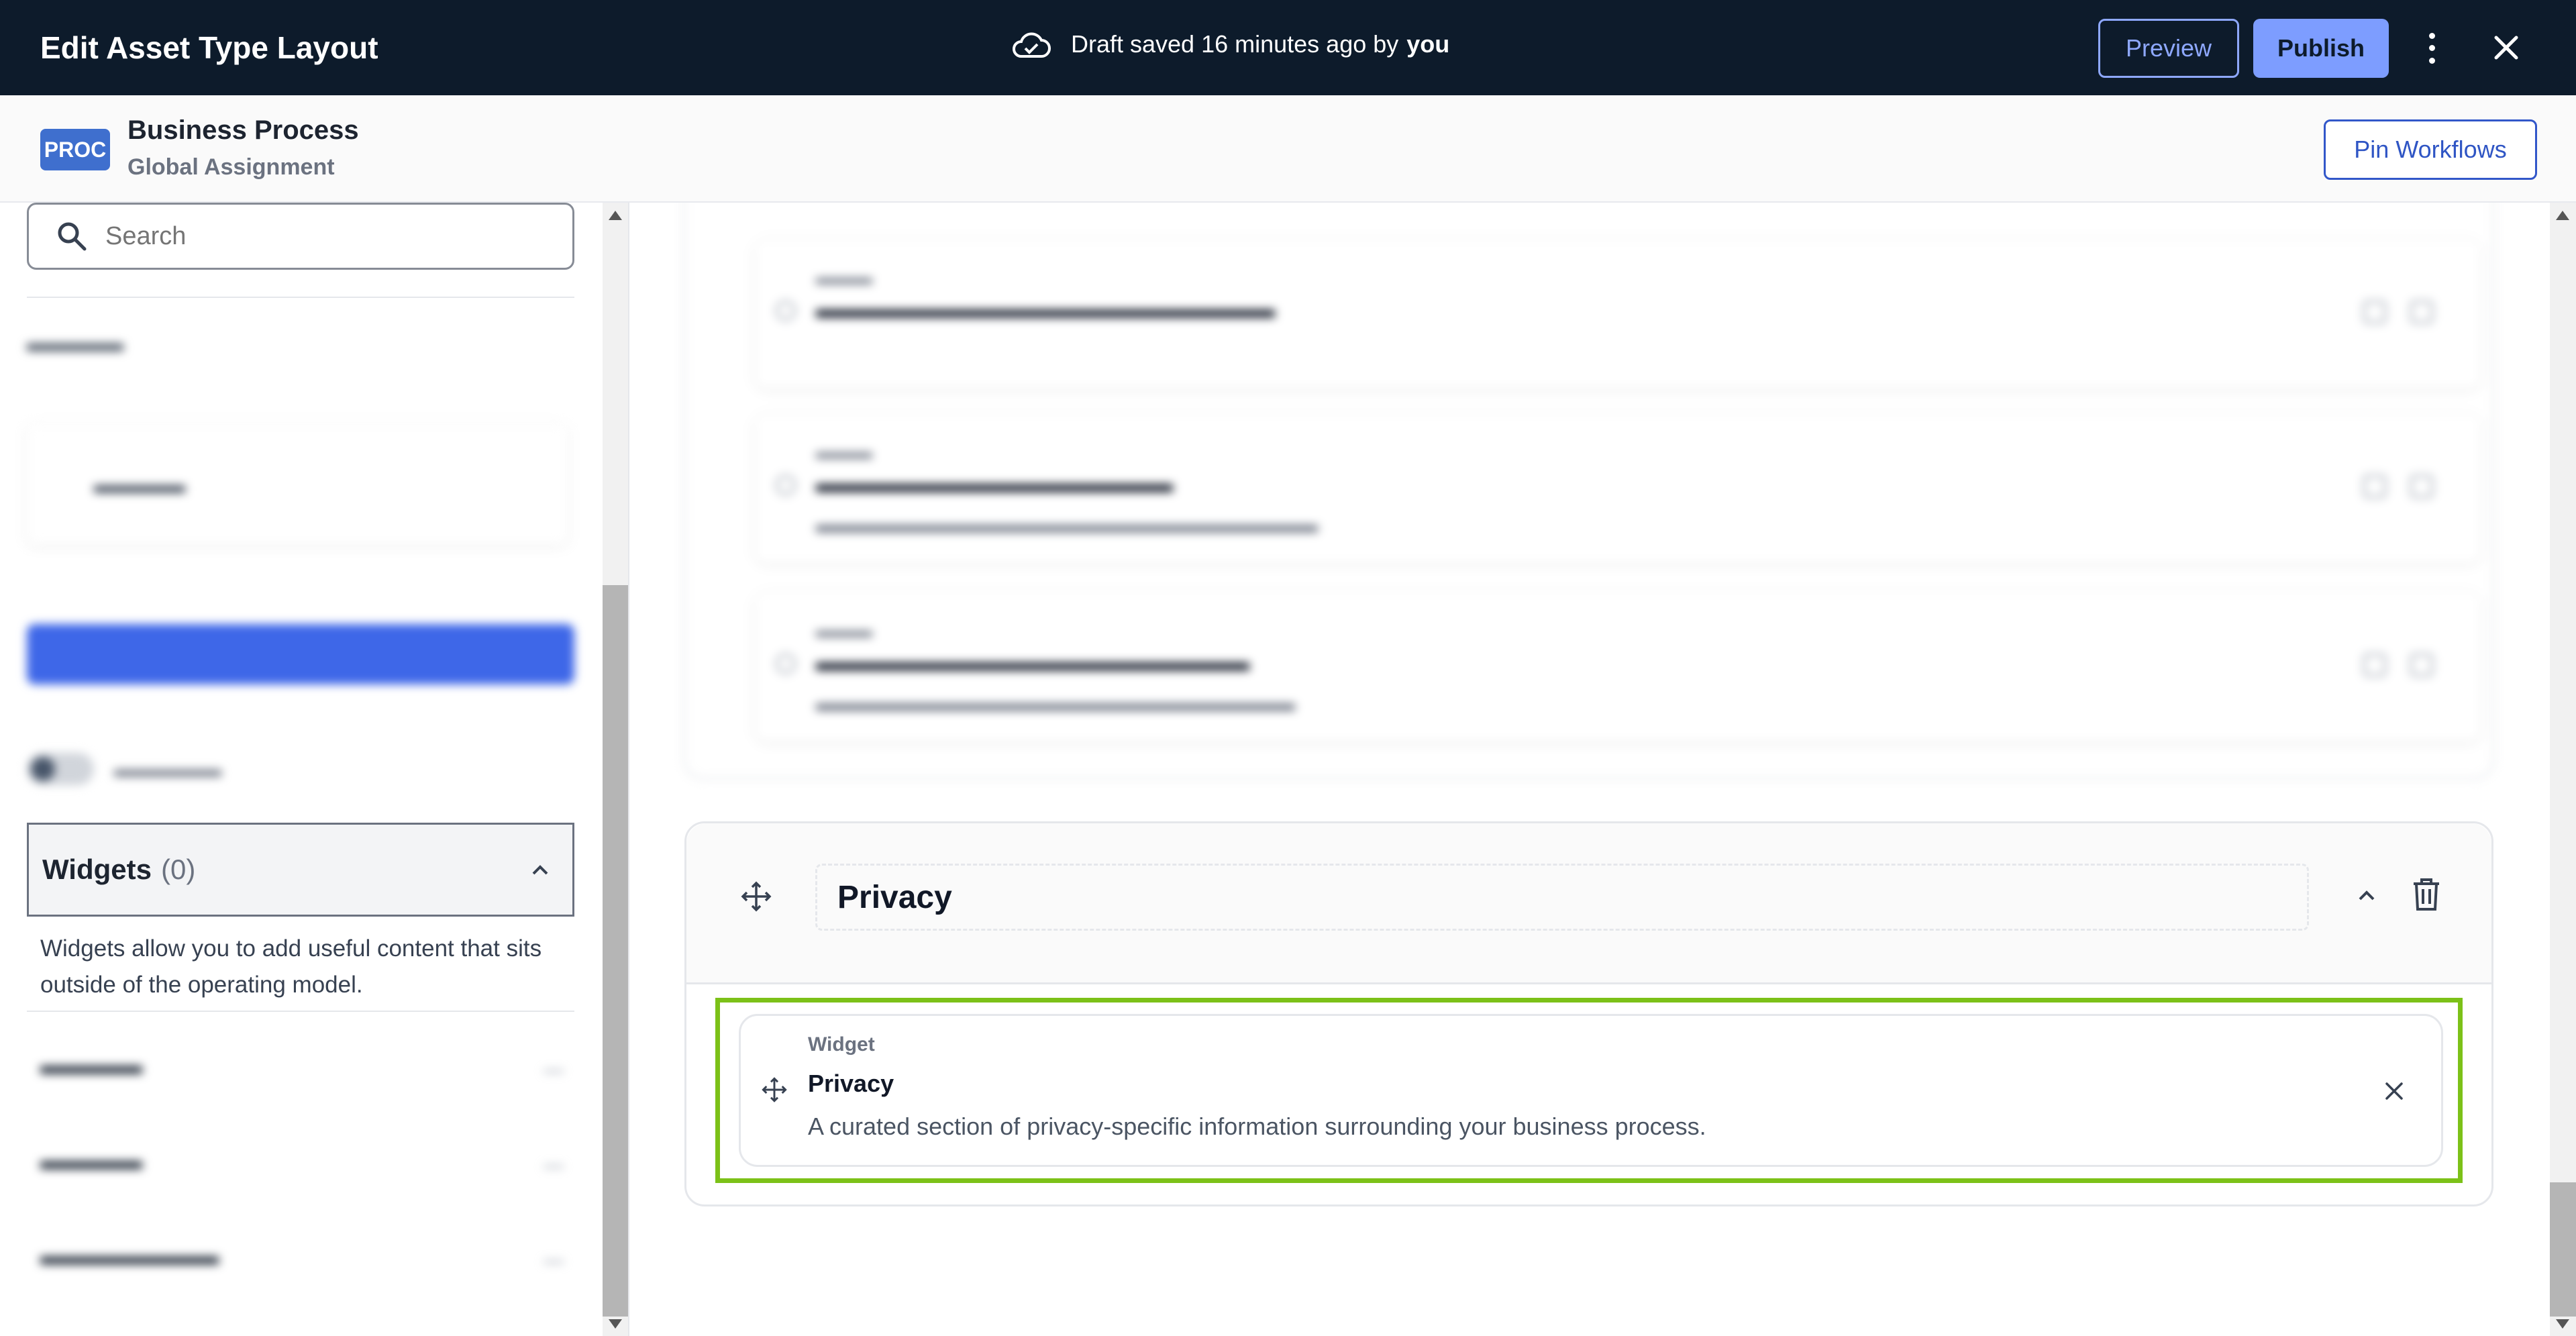 This screenshot has height=1336, width=2576. I want to click on trash-icon, so click(2426, 894).